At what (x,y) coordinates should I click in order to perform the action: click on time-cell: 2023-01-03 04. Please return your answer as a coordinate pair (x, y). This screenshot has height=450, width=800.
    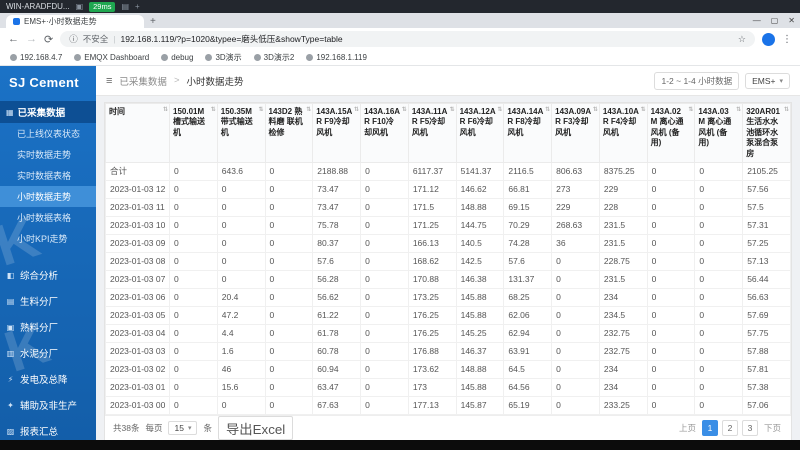
    Looking at the image, I should click on (137, 333).